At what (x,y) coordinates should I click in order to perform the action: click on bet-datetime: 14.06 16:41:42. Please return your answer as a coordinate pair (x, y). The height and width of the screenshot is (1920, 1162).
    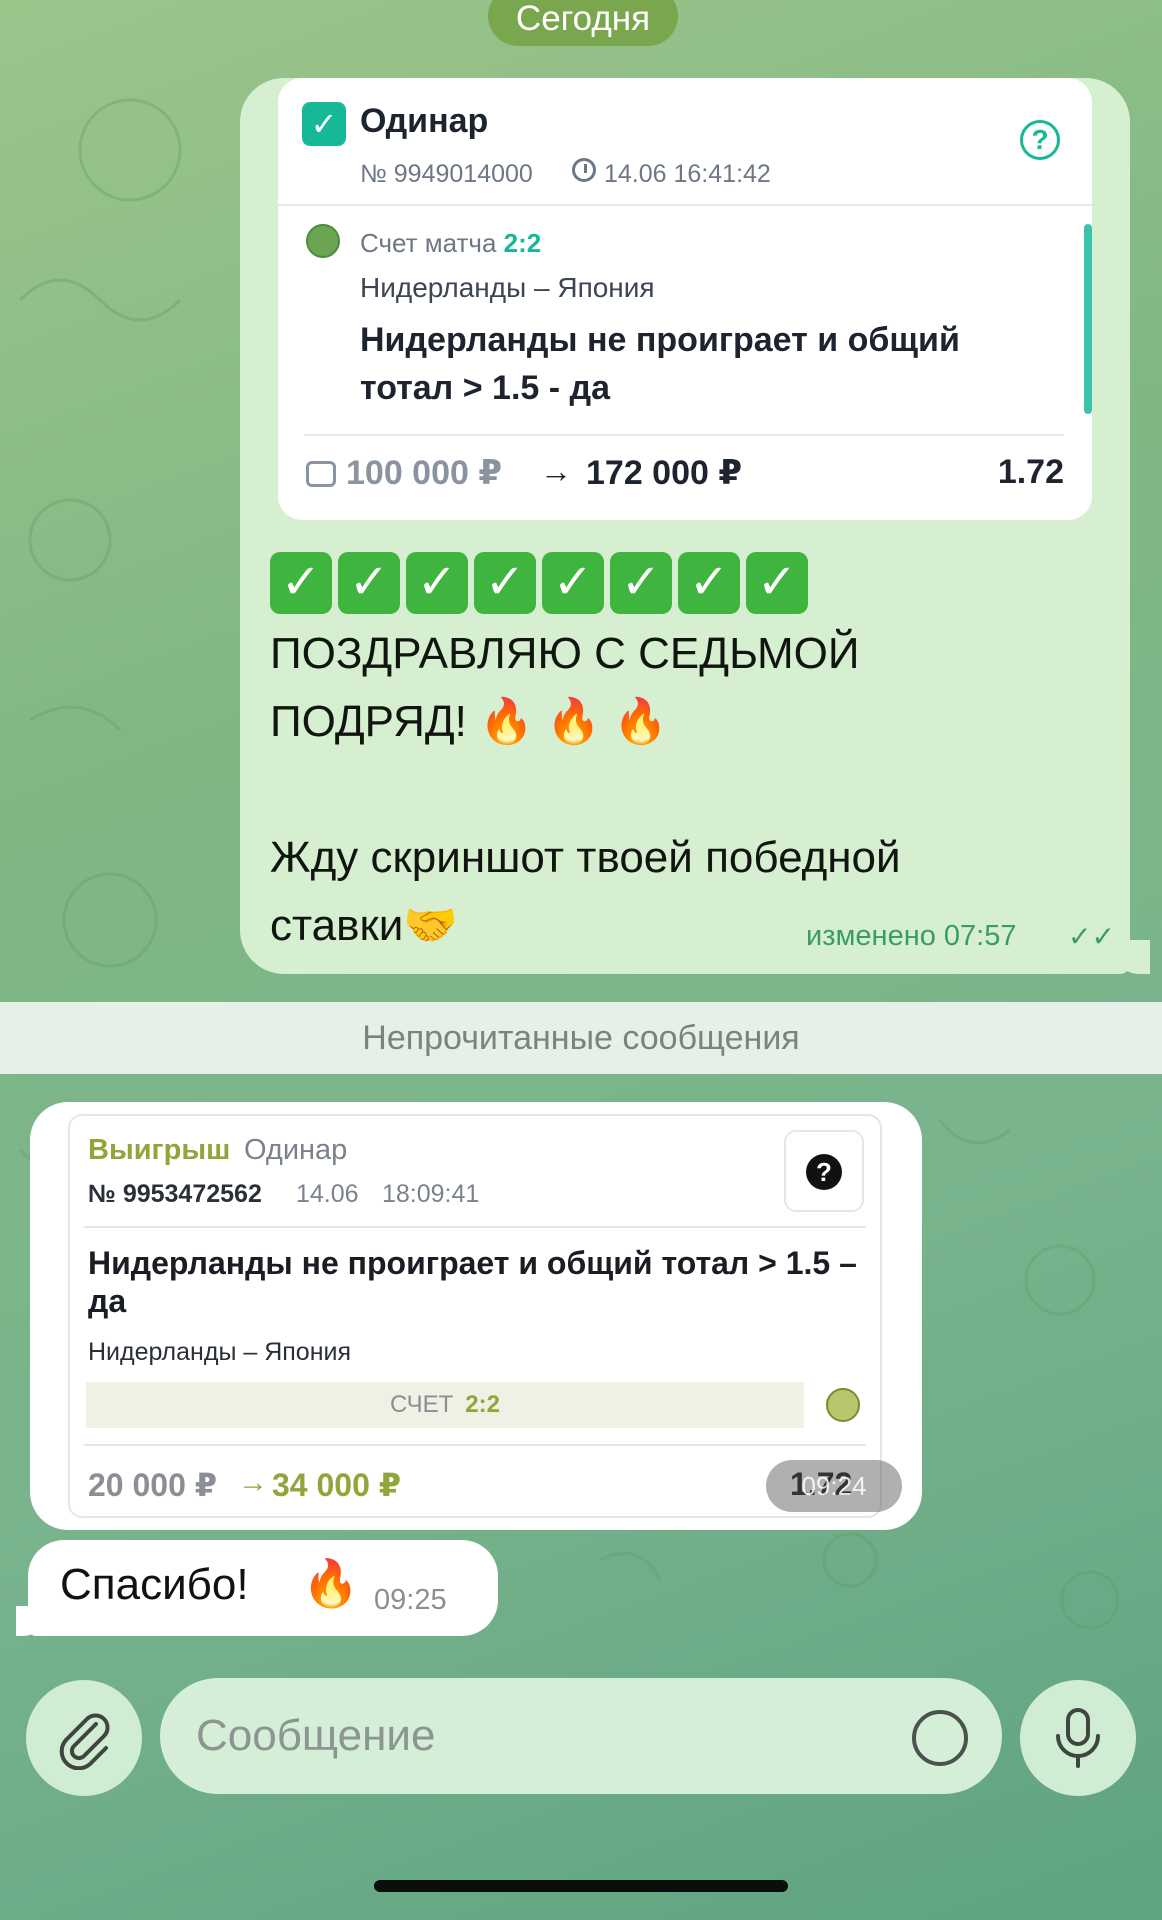
    Looking at the image, I should click on (687, 174).